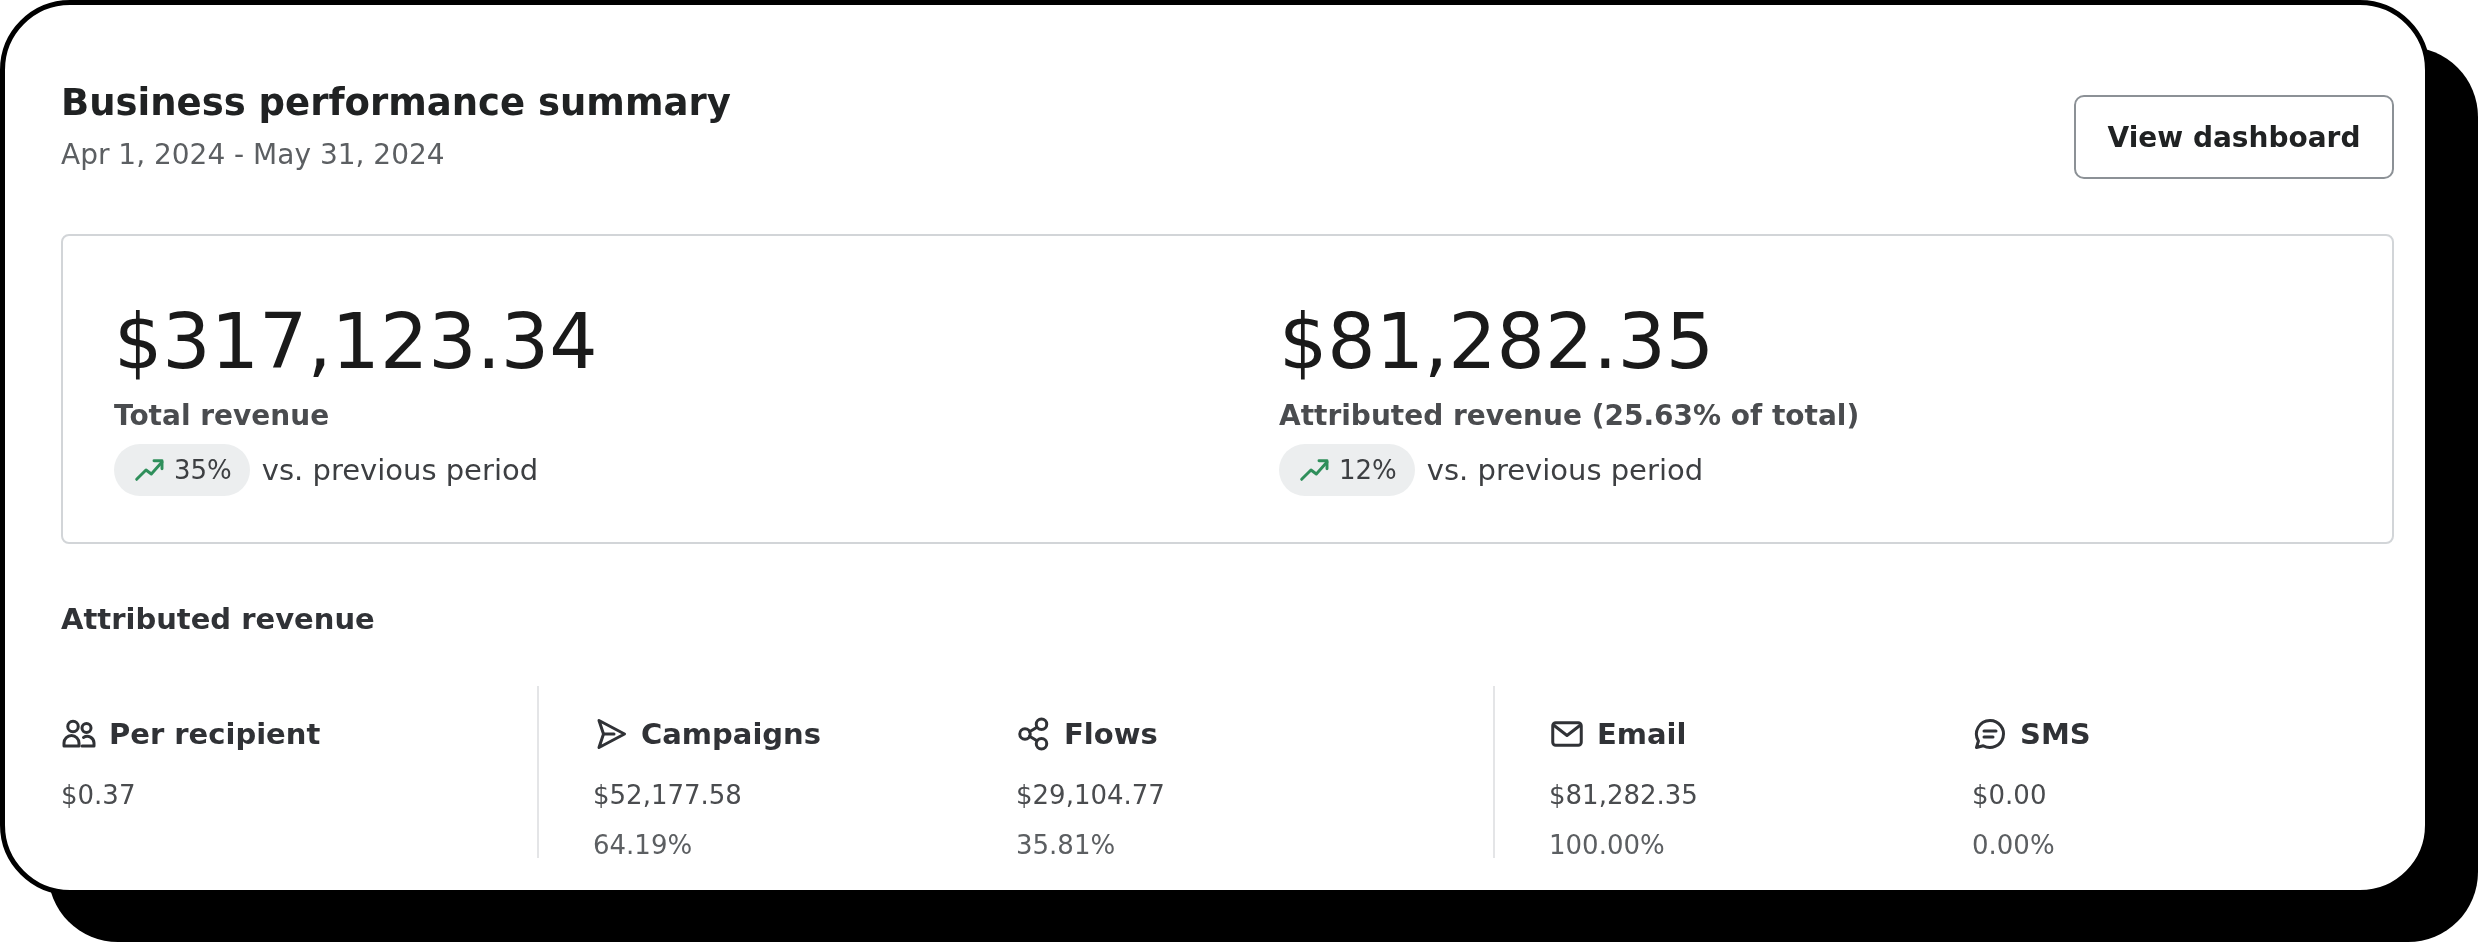  What do you see at coordinates (1368, 470) in the screenshot?
I see `change-percent: 12%` at bounding box center [1368, 470].